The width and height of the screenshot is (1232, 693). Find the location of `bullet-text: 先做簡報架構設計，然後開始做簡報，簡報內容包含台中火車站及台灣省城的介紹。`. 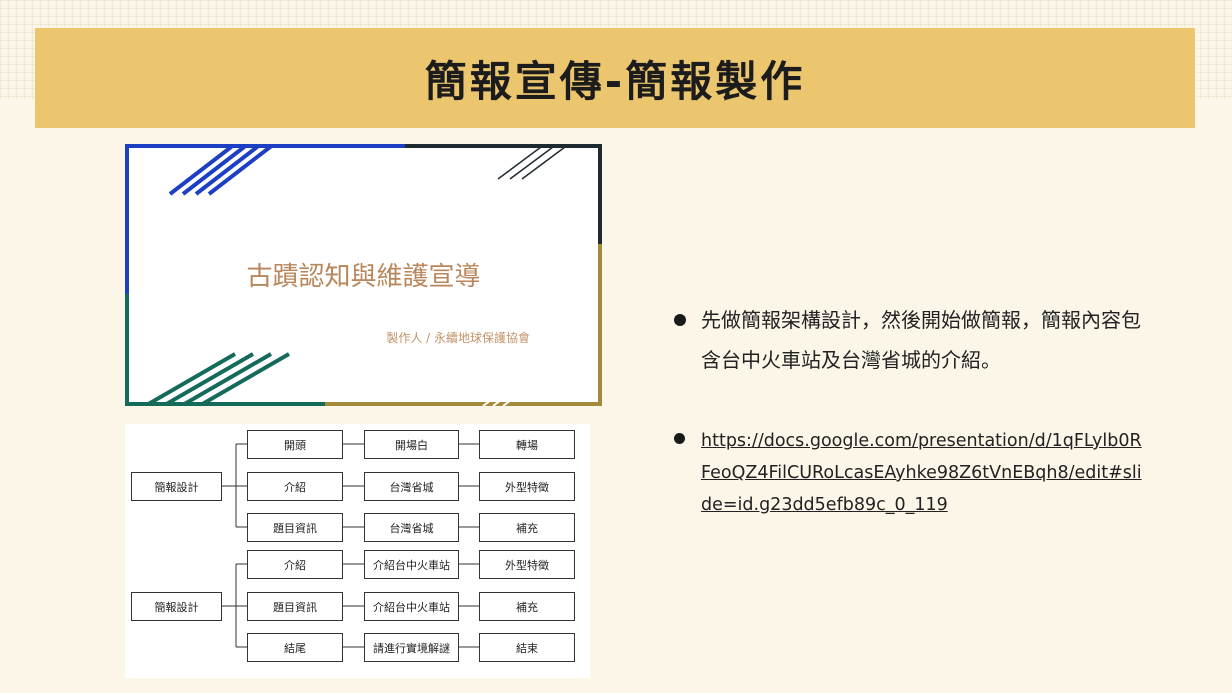

bullet-text: 先做簡報架構設計，然後開始做簡報，簡報內容包含台中火車站及台灣省城的介紹。 is located at coordinates (921, 340).